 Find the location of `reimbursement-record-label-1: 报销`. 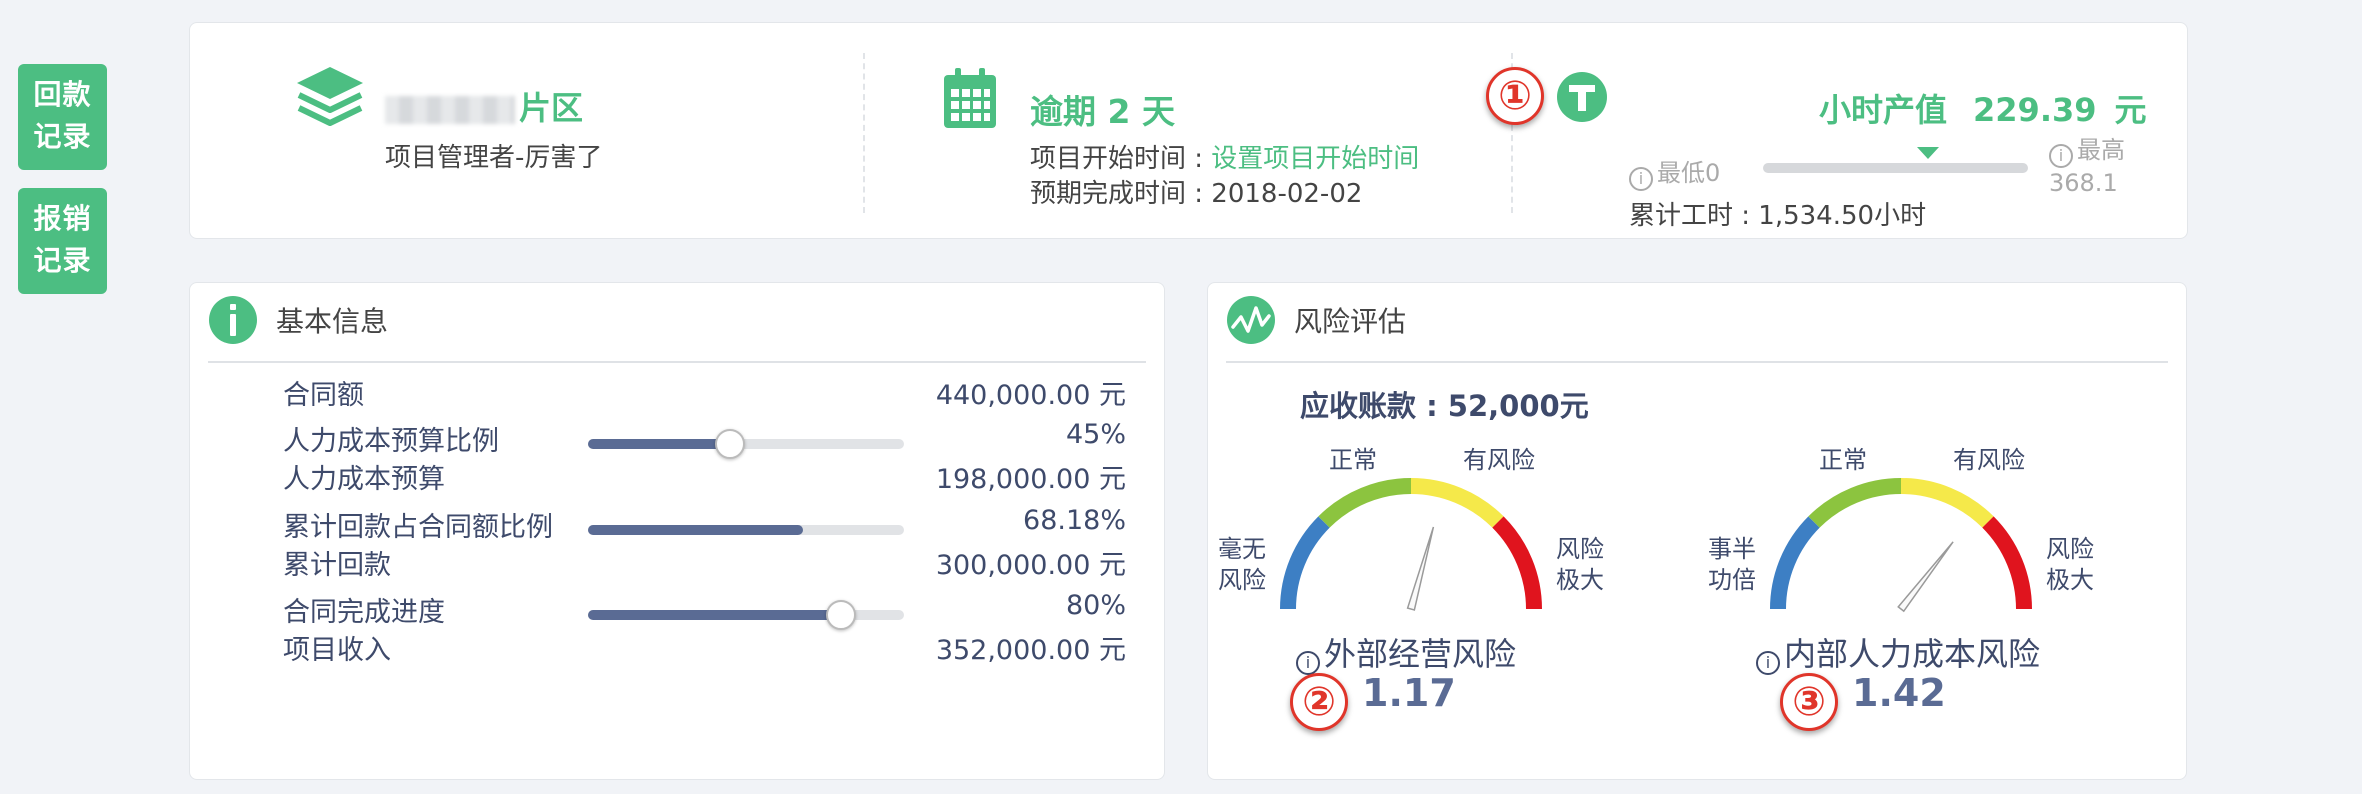

reimbursement-record-label-1: 报销 is located at coordinates (62, 218).